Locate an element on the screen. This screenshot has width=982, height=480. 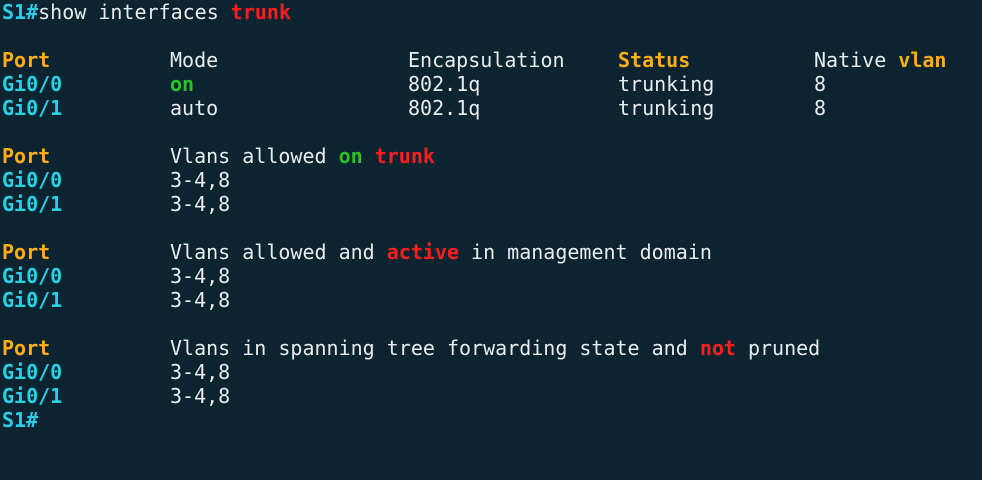
row-mode: on is located at coordinates (182, 84).